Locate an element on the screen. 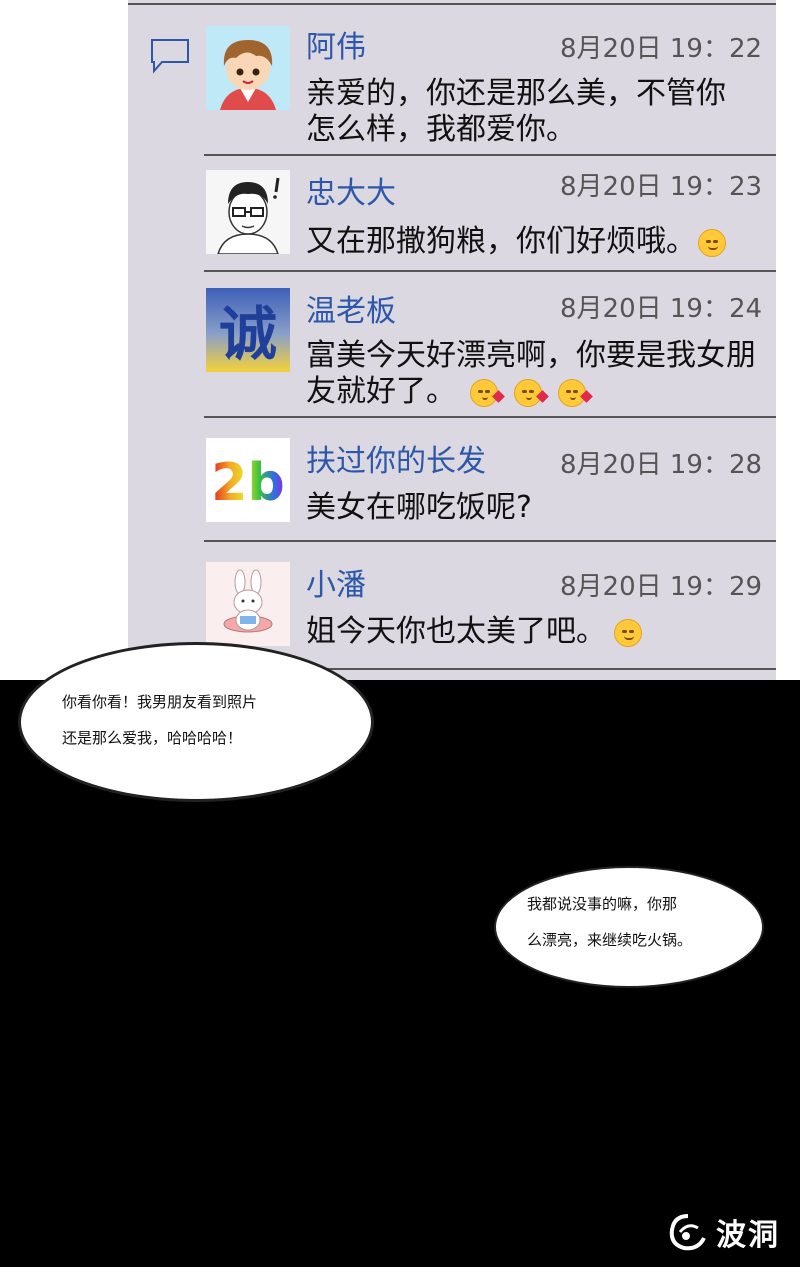  watermark: 波洞 is located at coordinates (723, 1232).